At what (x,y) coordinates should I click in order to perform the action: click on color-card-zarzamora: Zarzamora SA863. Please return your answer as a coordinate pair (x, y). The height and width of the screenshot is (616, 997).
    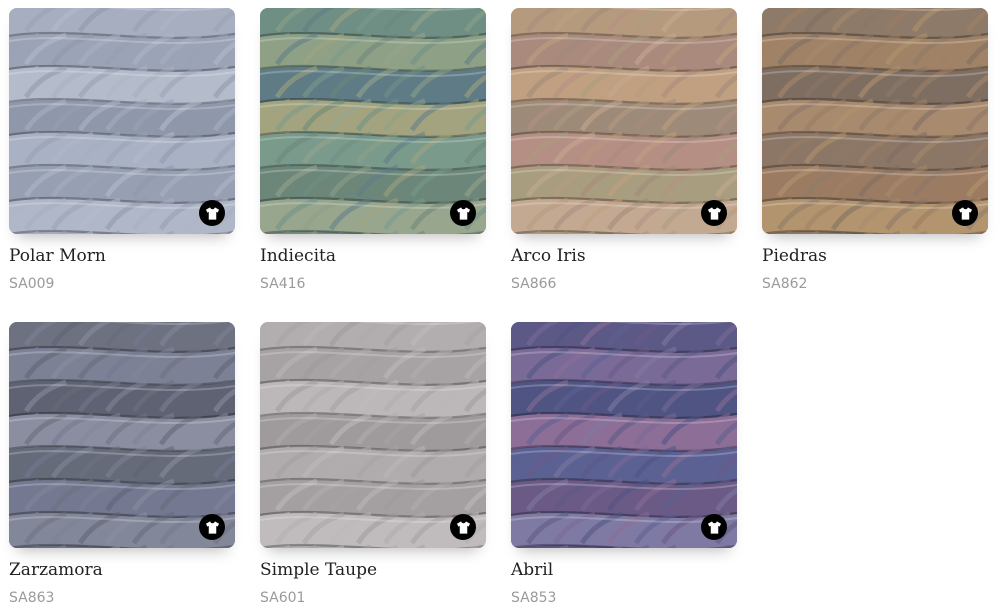
    Looking at the image, I should click on (122, 464).